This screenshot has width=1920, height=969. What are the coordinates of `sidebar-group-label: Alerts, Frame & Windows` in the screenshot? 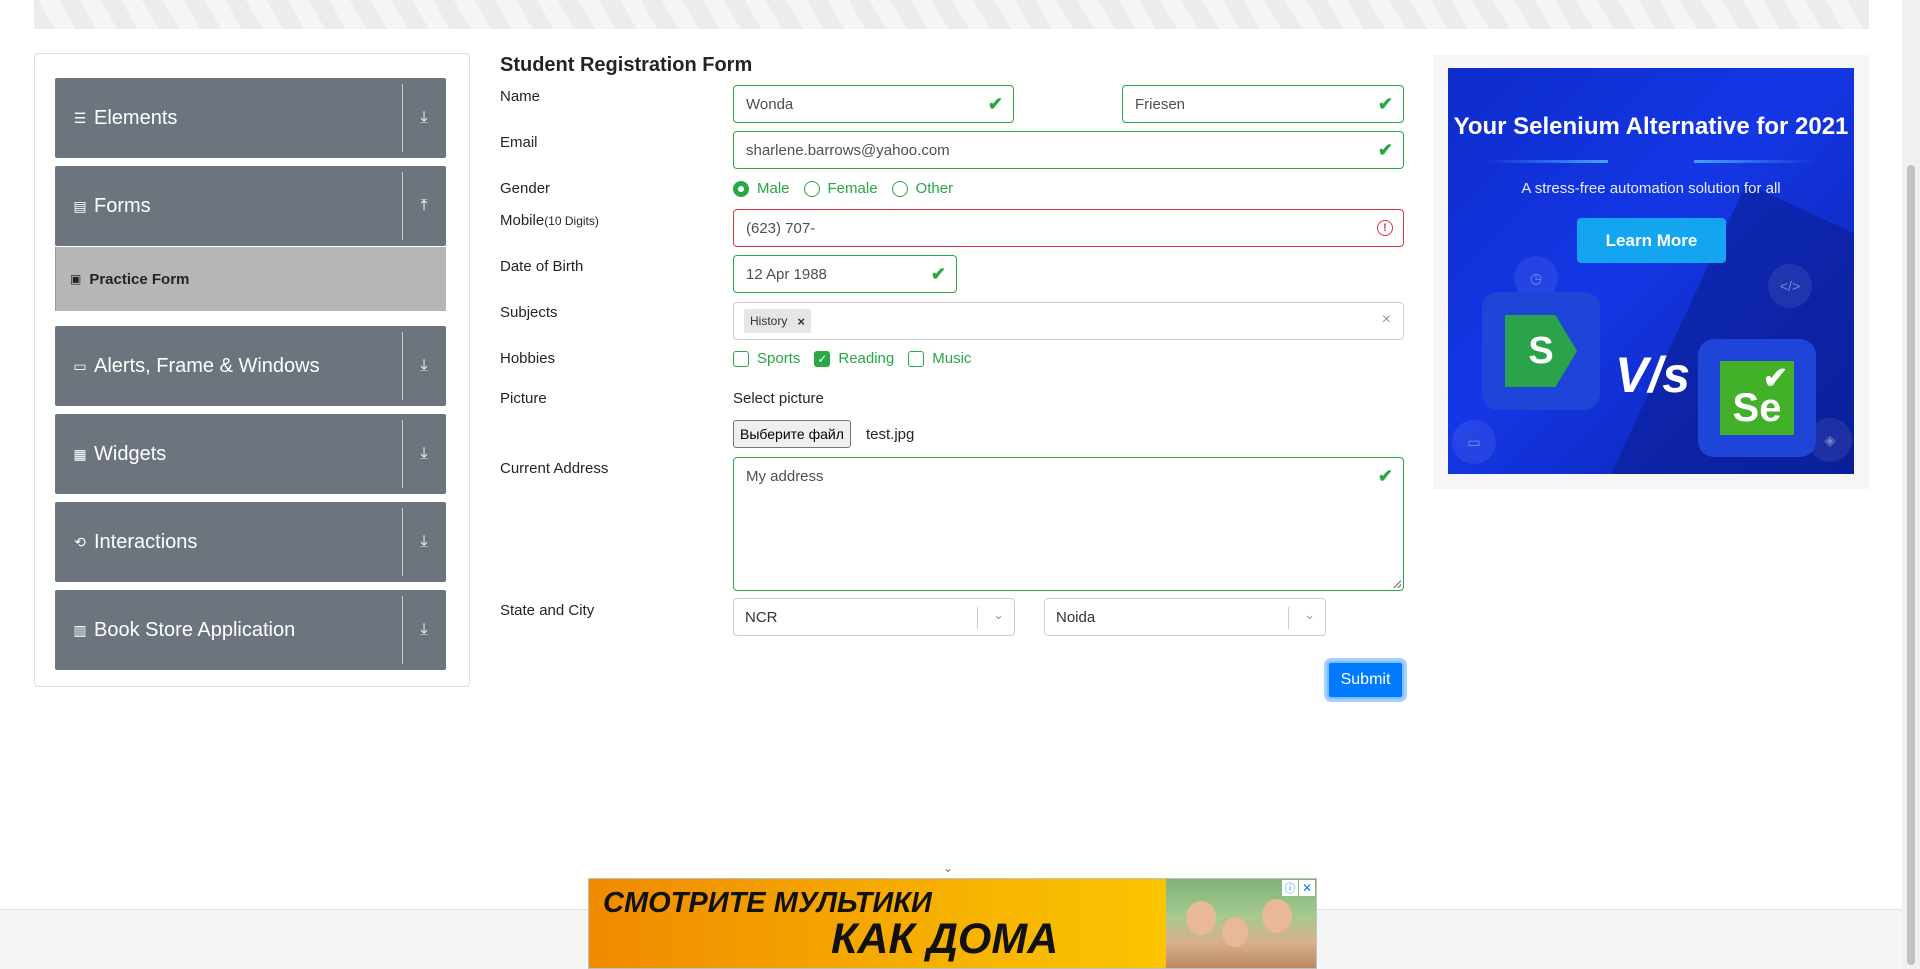 It's located at (207, 365).